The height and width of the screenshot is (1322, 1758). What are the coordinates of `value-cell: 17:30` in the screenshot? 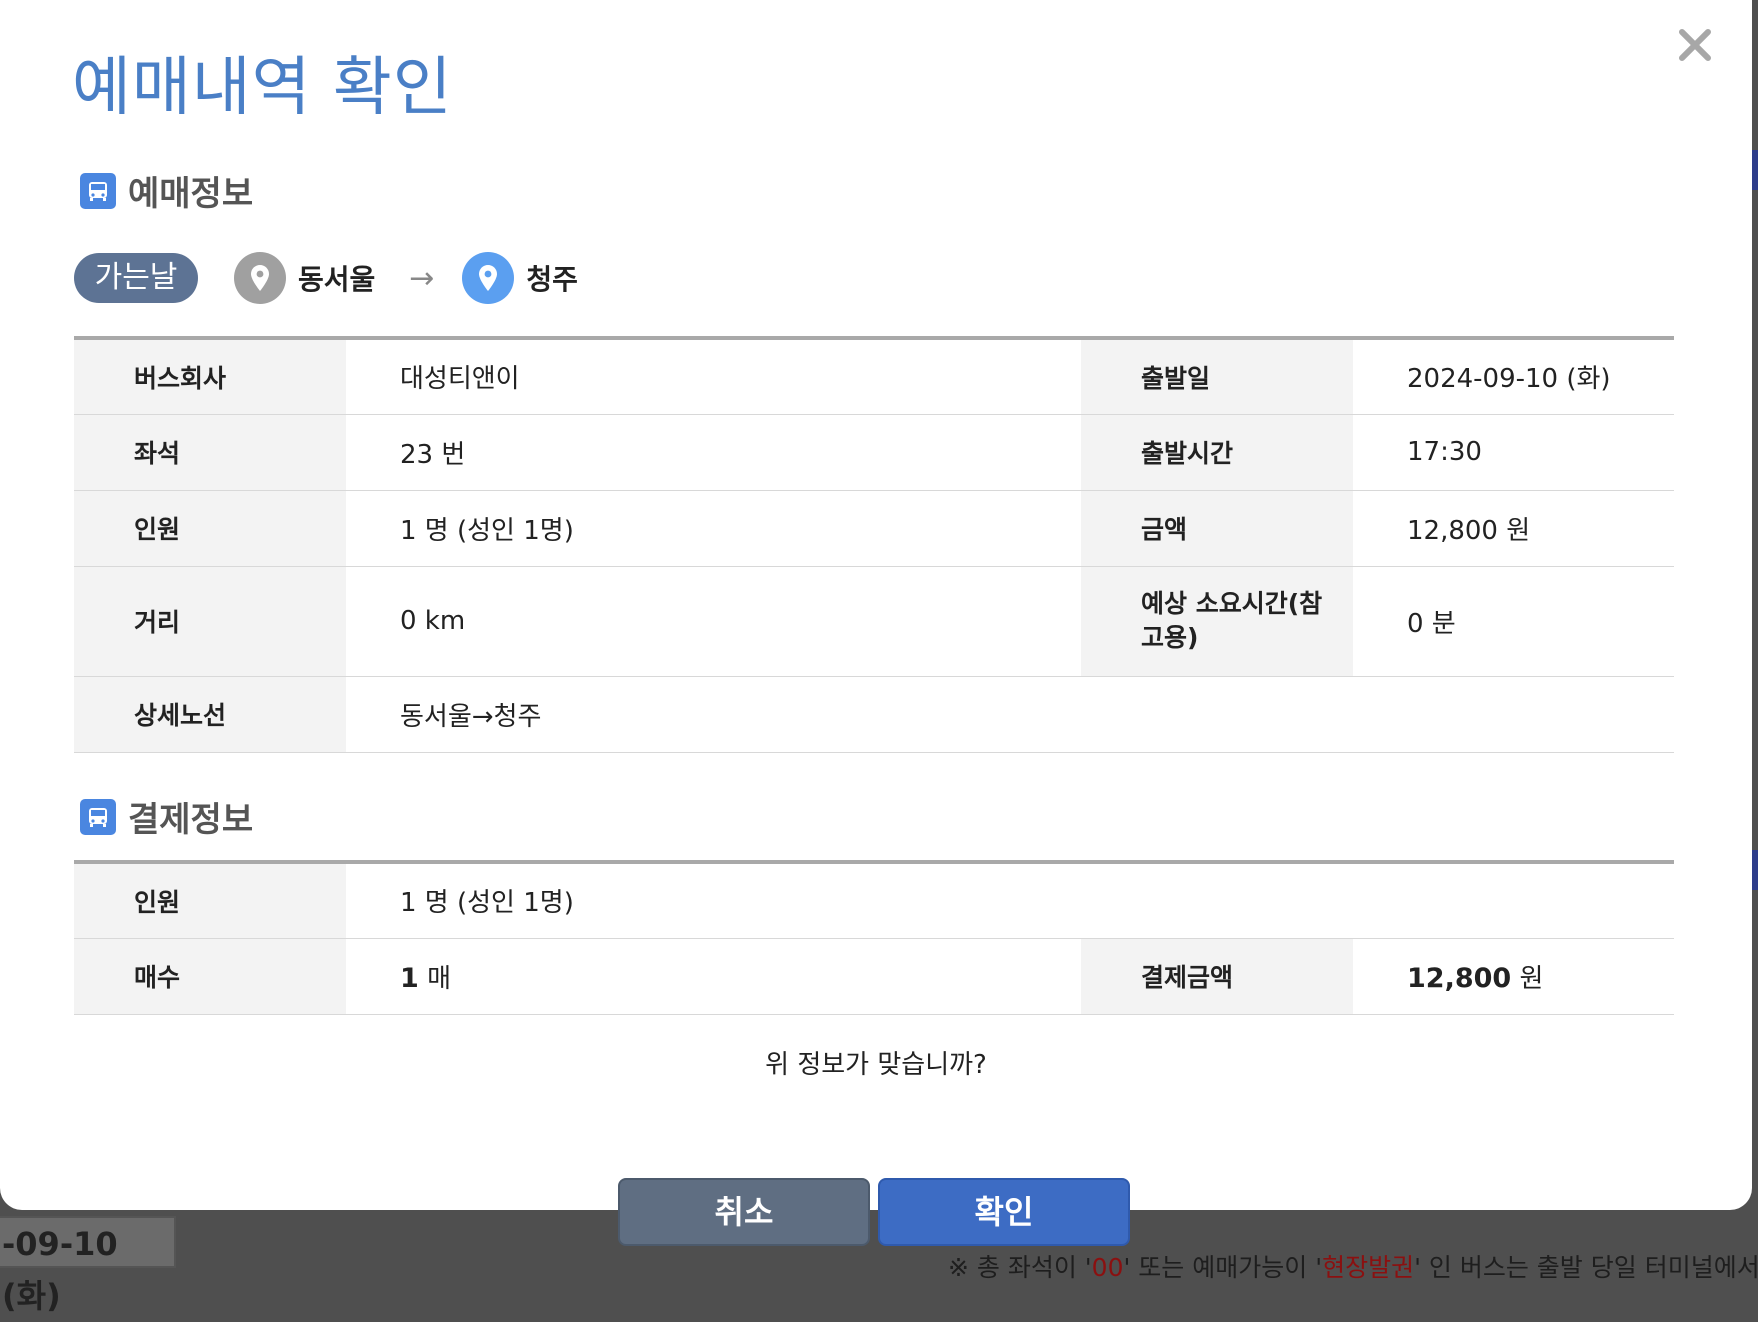 It's located at (1513, 452).